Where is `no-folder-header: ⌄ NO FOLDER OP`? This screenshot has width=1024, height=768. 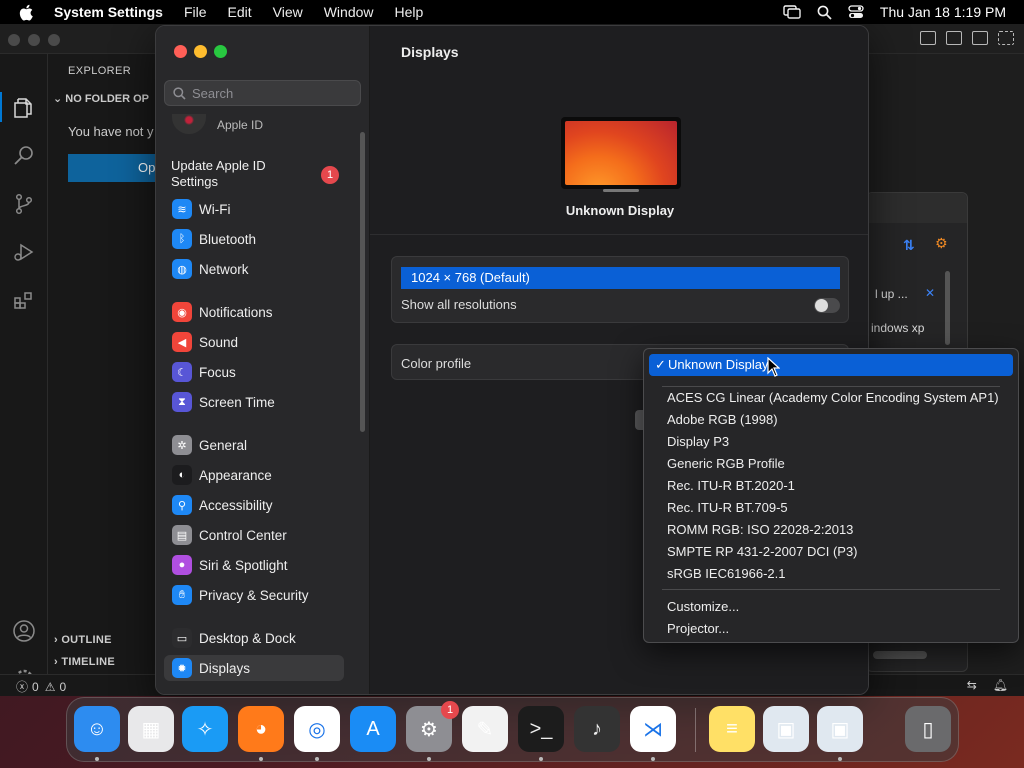
no-folder-header: ⌄ NO FOLDER OP is located at coordinates (101, 98).